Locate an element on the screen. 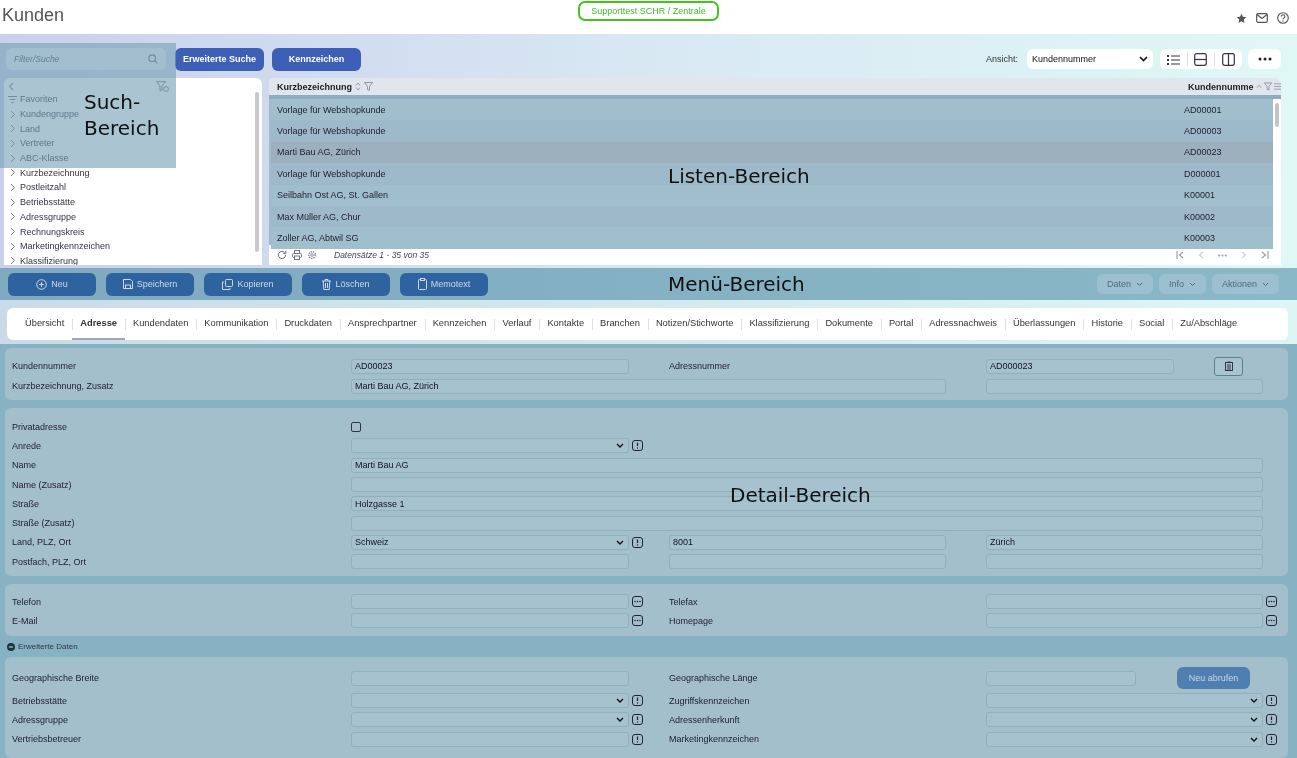  tab: Verlauf is located at coordinates (517, 324).